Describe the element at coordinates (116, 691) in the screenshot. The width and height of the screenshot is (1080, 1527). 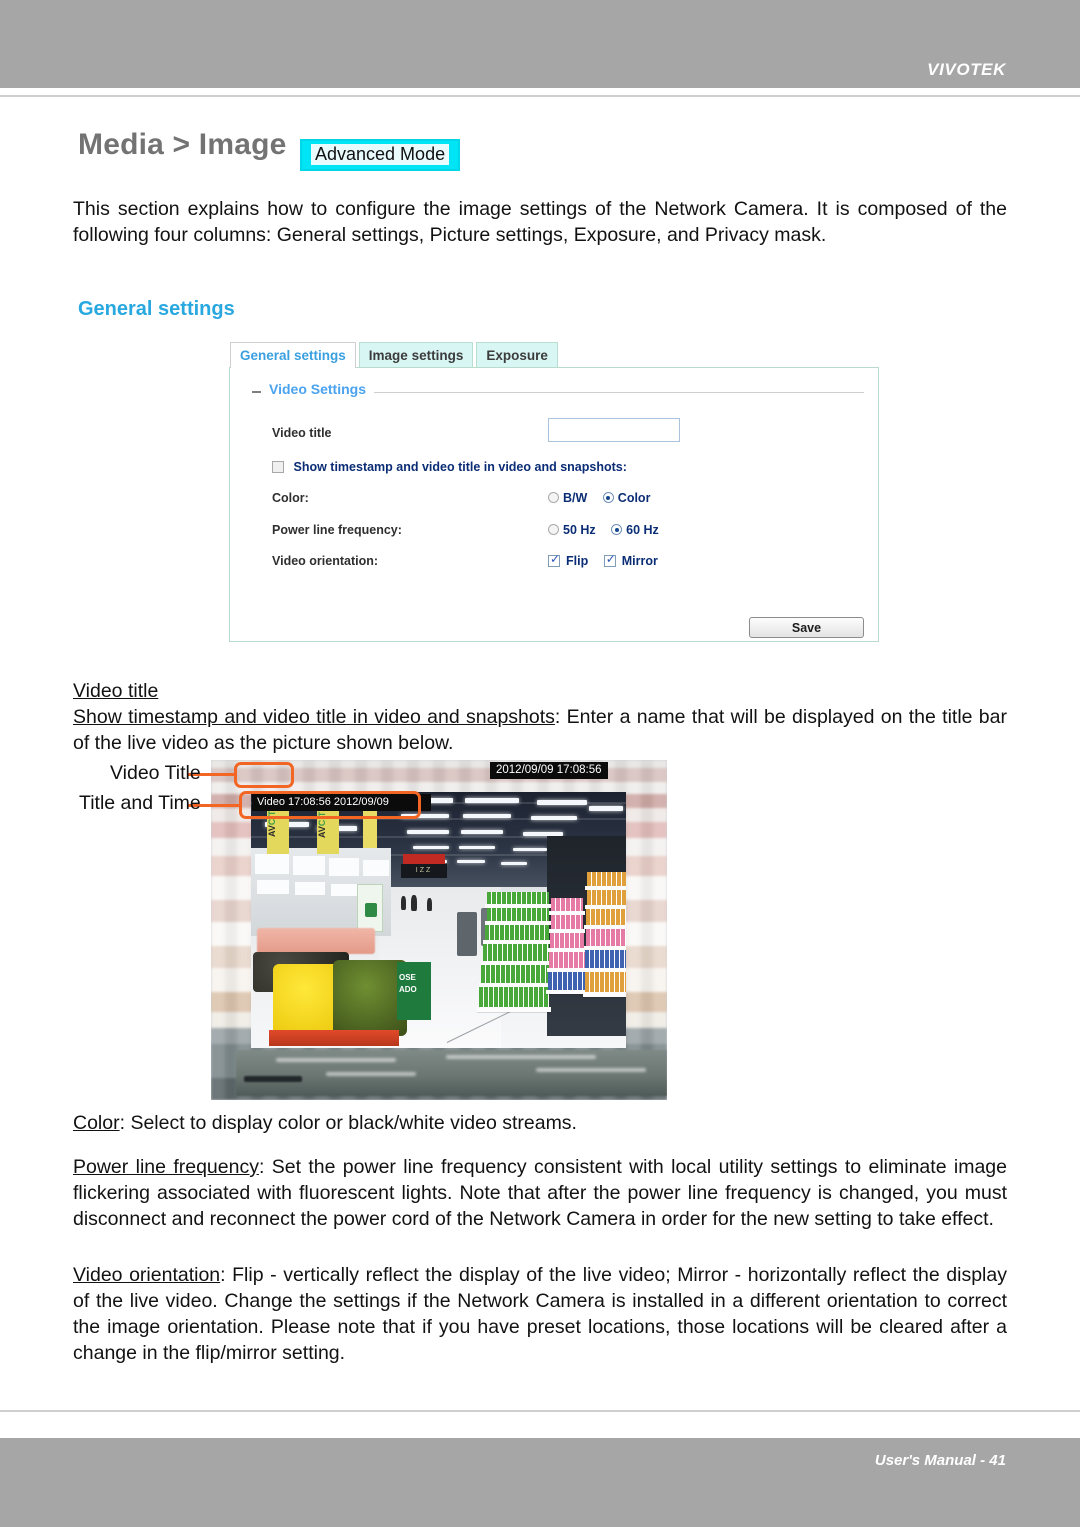
I see `video-title-term: Video title` at that location.